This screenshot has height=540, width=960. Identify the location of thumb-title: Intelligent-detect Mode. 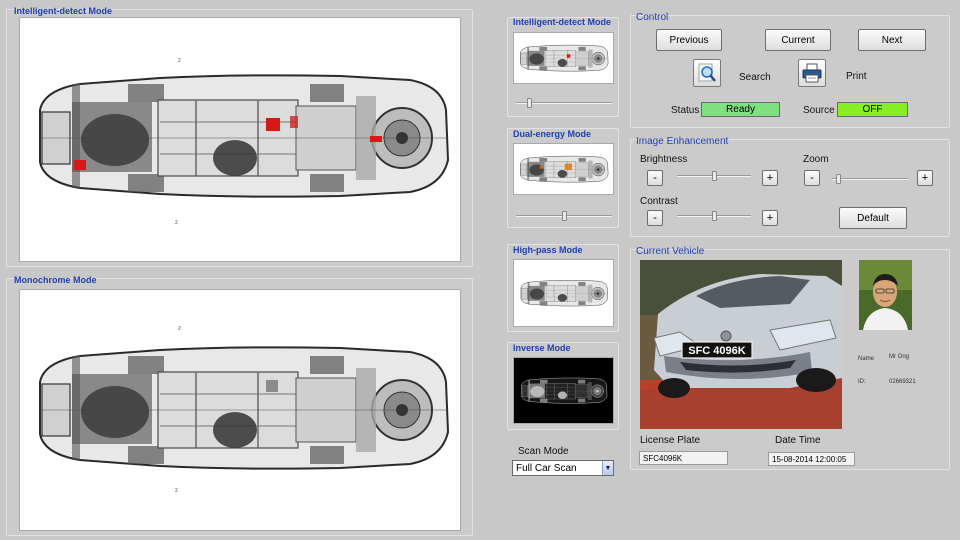
(562, 22).